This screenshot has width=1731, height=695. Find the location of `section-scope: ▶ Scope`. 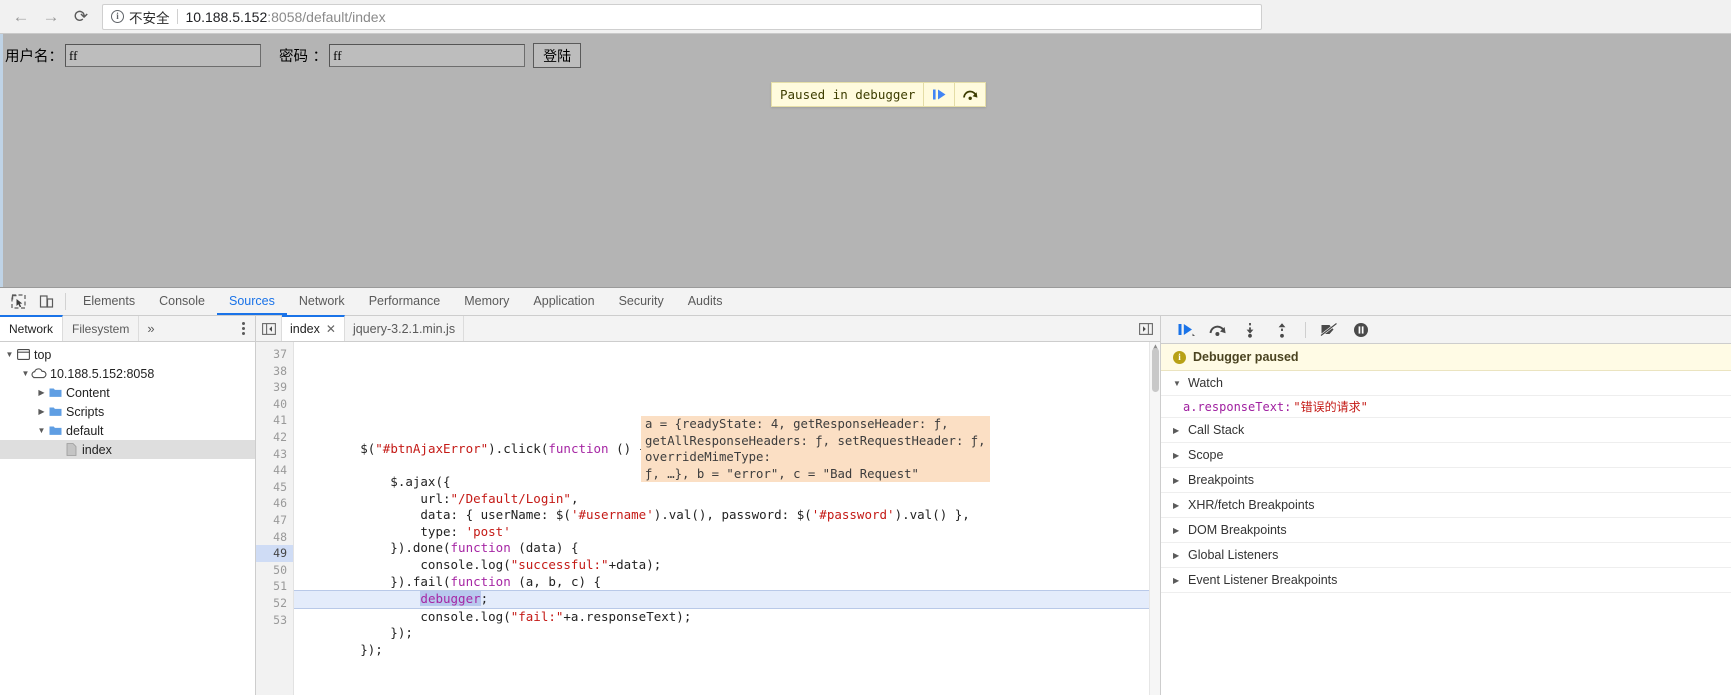

section-scope: ▶ Scope is located at coordinates (1446, 455).